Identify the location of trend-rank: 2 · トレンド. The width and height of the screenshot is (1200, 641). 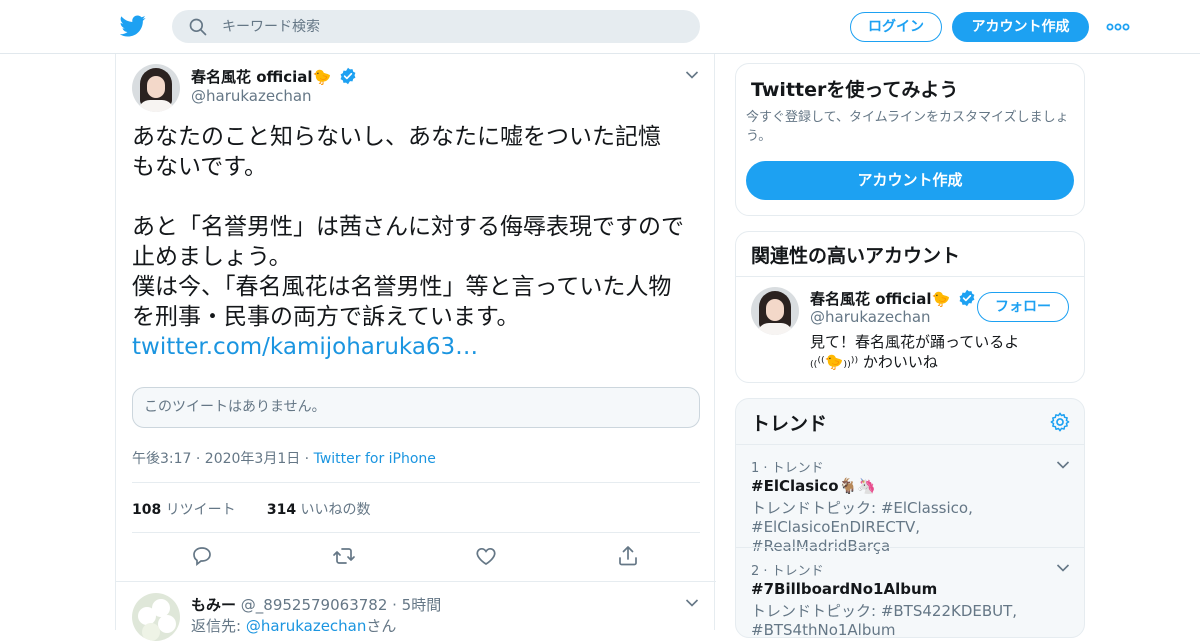
(787, 571).